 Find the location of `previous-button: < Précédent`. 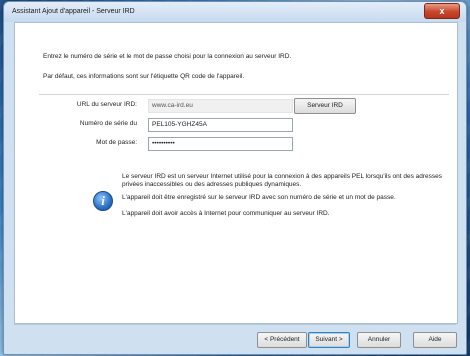

previous-button: < Précédent is located at coordinates (282, 340).